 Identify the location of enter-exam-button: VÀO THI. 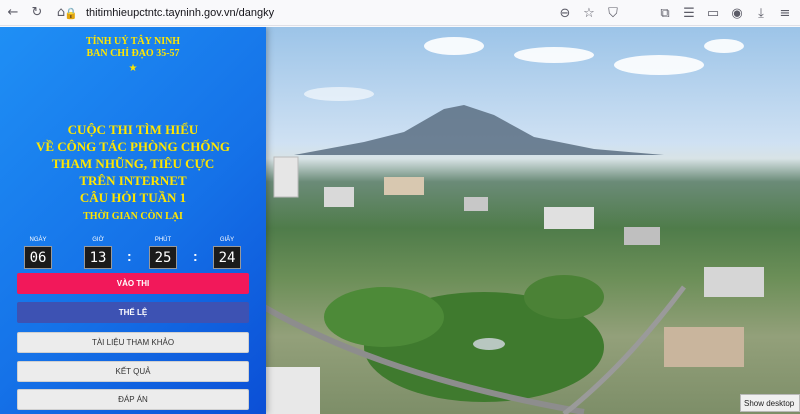
(133, 283).